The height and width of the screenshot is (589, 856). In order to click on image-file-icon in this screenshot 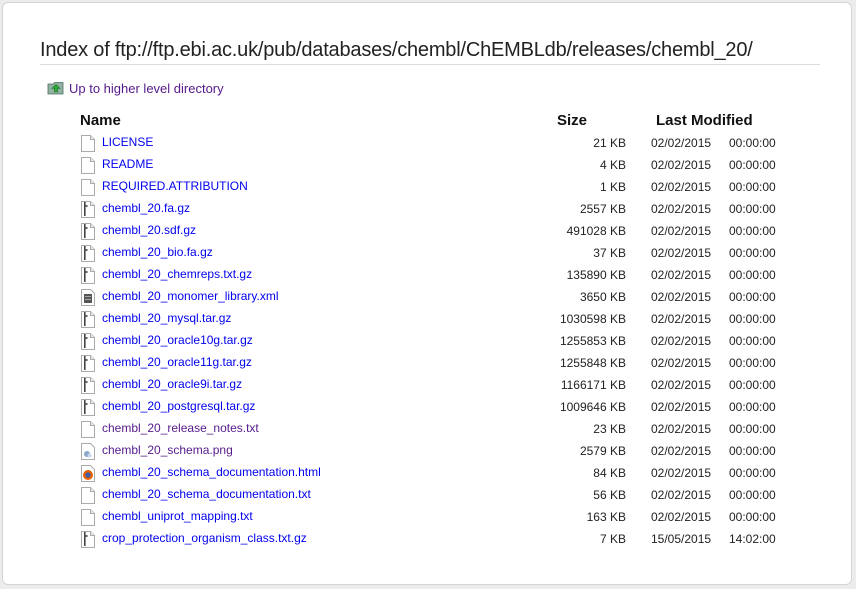, I will do `click(88, 451)`.